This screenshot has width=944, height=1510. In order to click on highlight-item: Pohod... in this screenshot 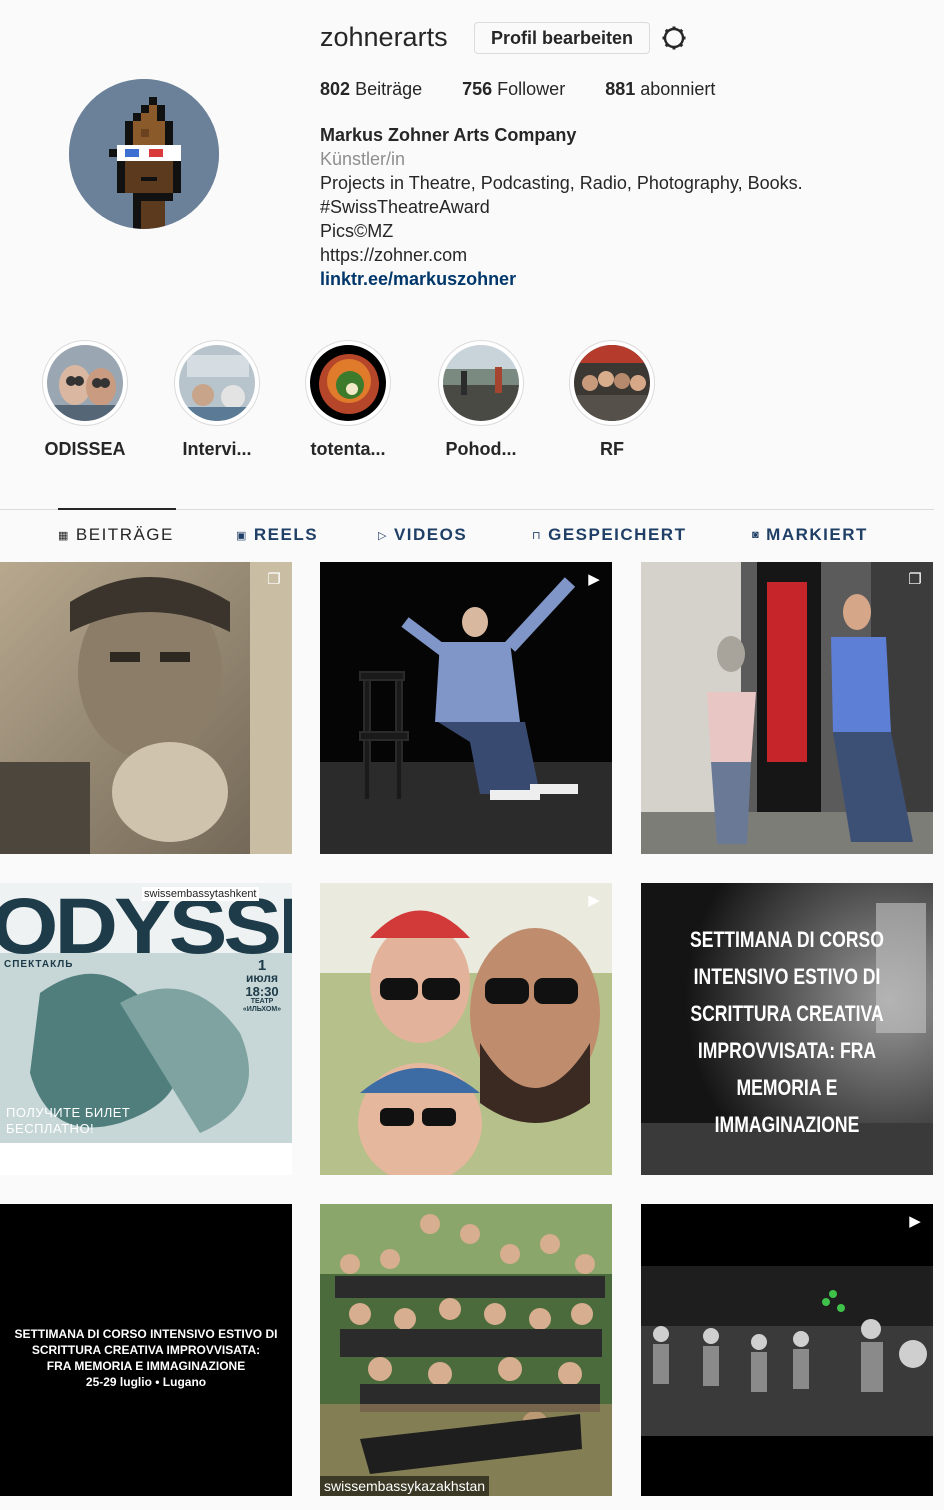, I will do `click(481, 400)`.